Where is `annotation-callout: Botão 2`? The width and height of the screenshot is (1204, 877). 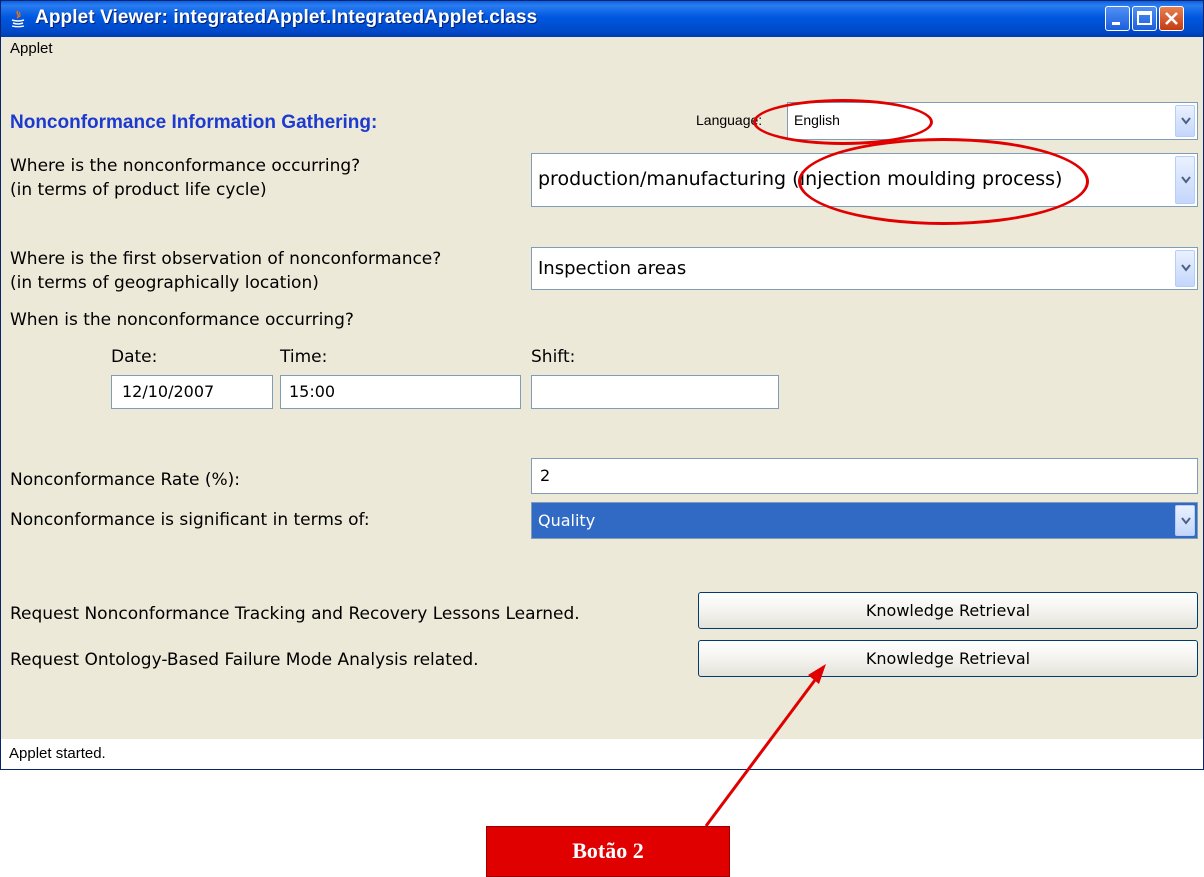 annotation-callout: Botão 2 is located at coordinates (608, 851).